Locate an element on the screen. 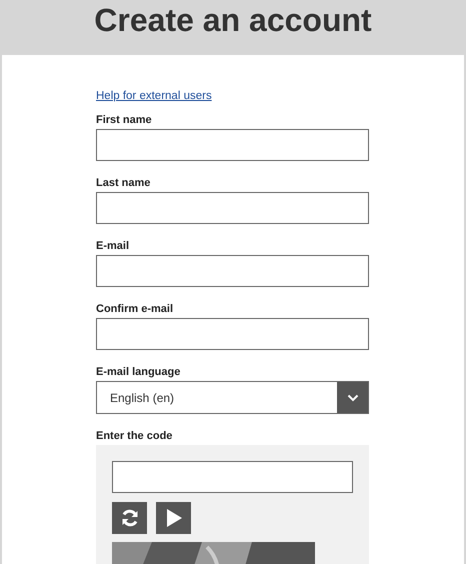 Image resolution: width=466 pixels, height=564 pixels. refresh-button is located at coordinates (129, 518).